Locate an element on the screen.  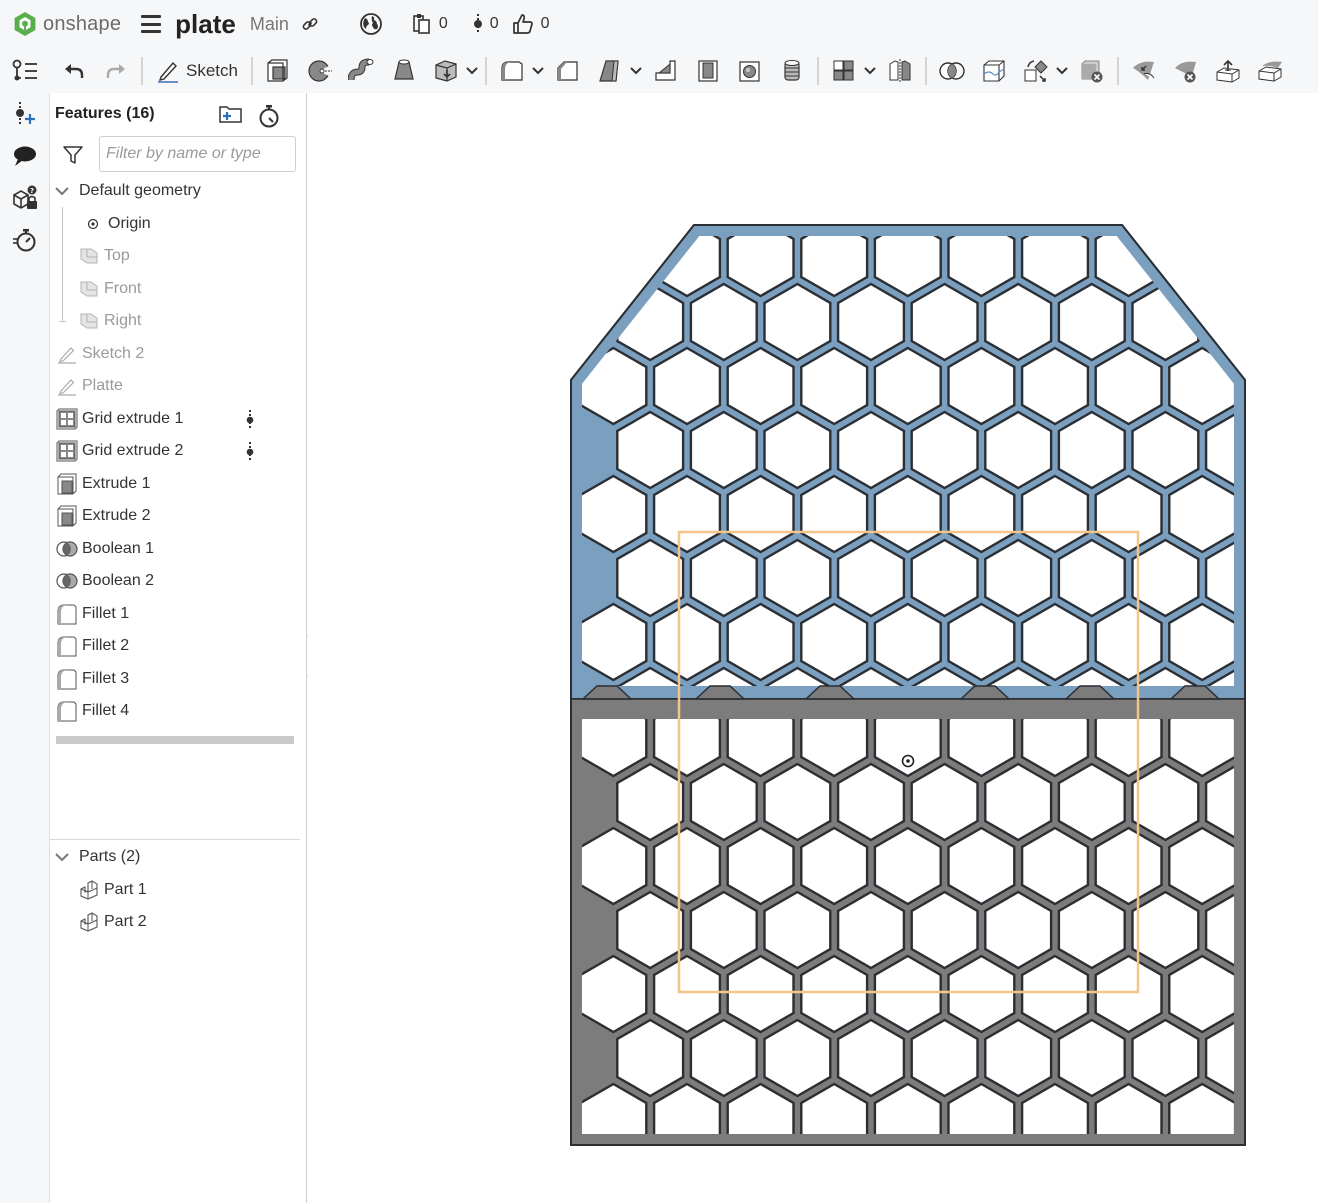
extrude-icon is located at coordinates (277, 70).